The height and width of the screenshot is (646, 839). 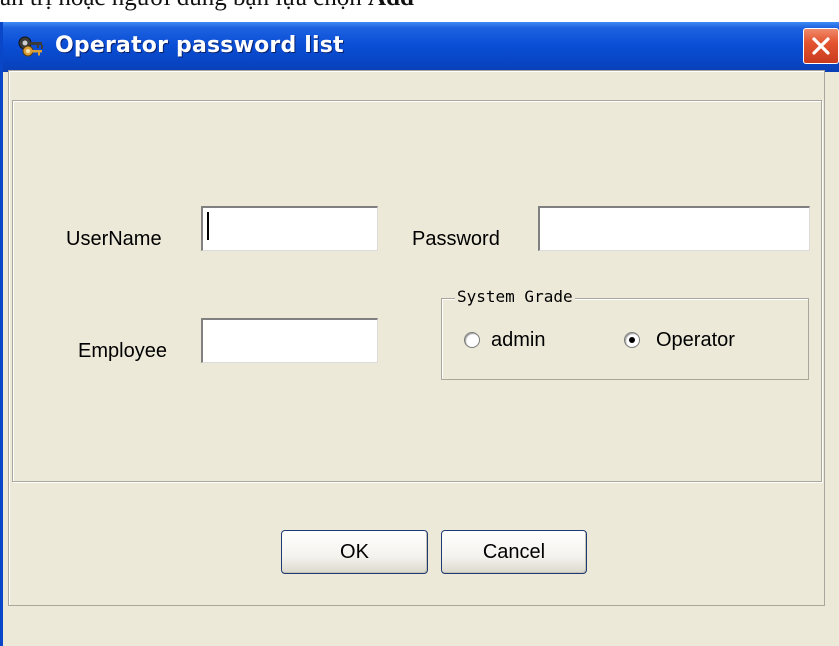 What do you see at coordinates (208, 226) in the screenshot?
I see `text-cursor` at bounding box center [208, 226].